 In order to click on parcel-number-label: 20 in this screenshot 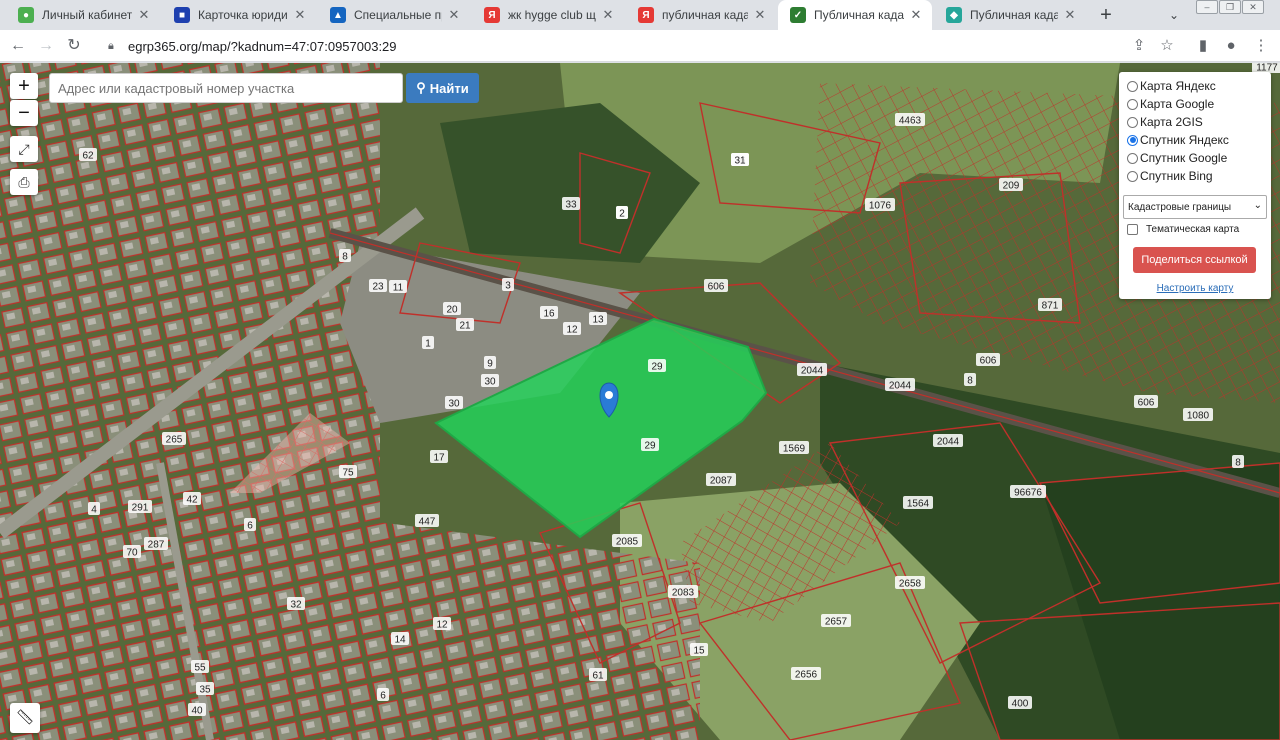, I will do `click(452, 310)`.